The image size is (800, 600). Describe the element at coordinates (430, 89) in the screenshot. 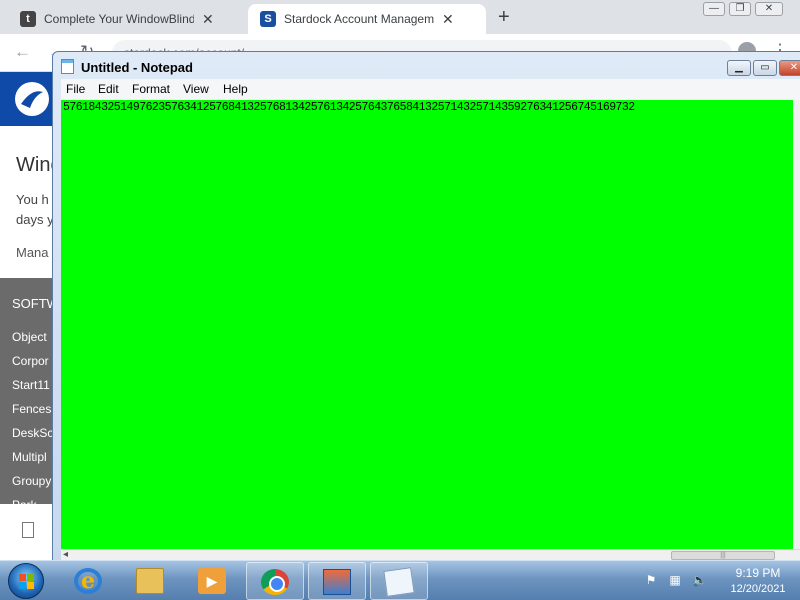

I see `notepad-menu-bar: File Edit Format View Help` at that location.